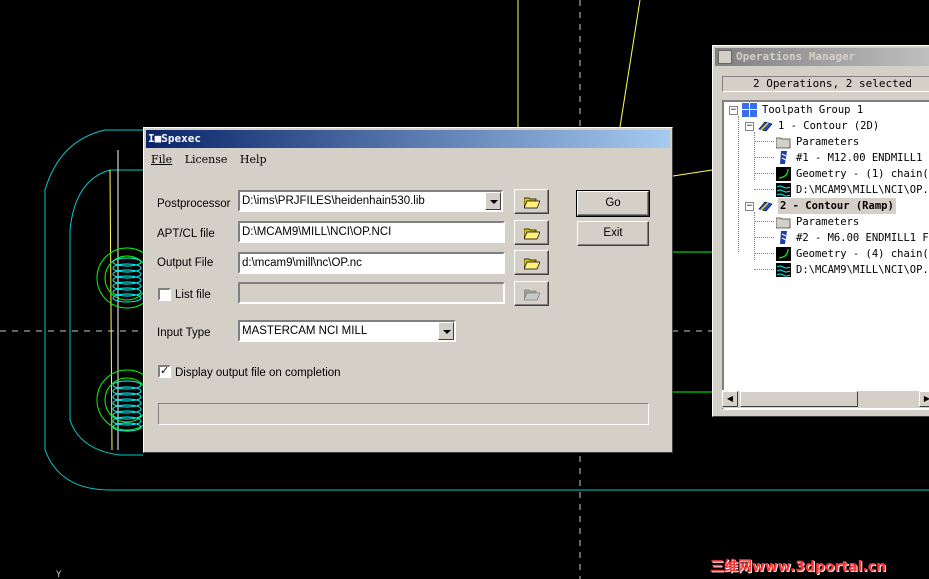 The image size is (929, 579). What do you see at coordinates (371, 263) in the screenshot?
I see `output-file-input: d:\mcam9\mill\nc\OP.nc` at bounding box center [371, 263].